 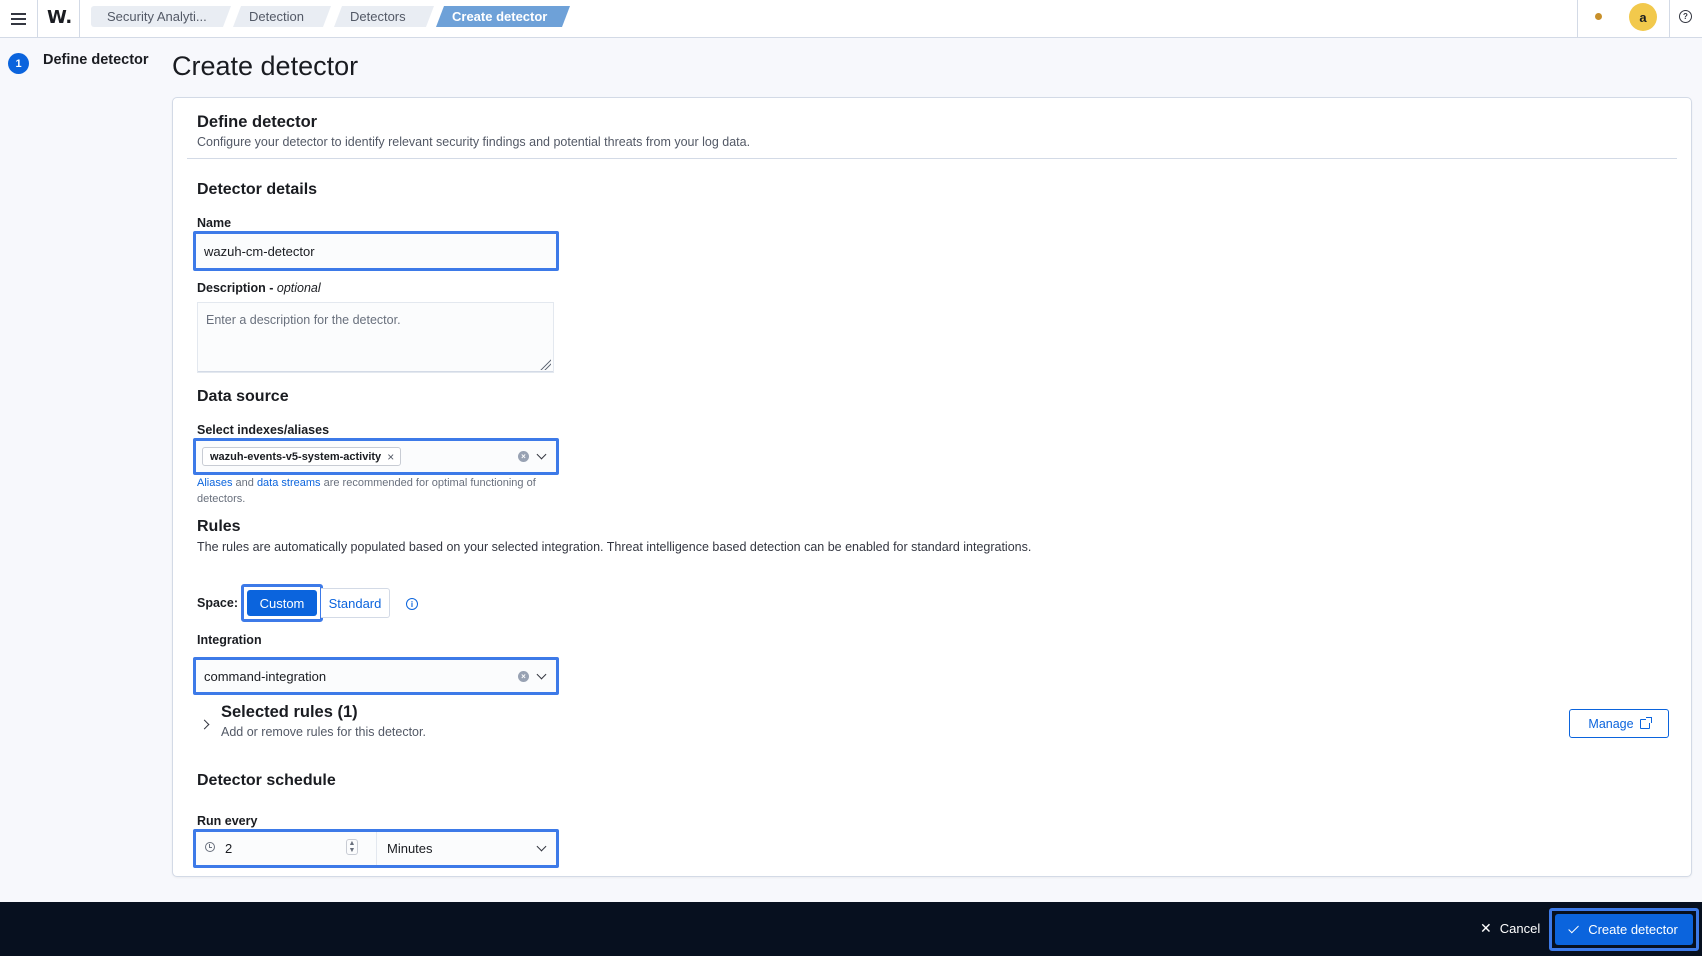 What do you see at coordinates (1633, 929) in the screenshot?
I see `create-detector-label: Create detector` at bounding box center [1633, 929].